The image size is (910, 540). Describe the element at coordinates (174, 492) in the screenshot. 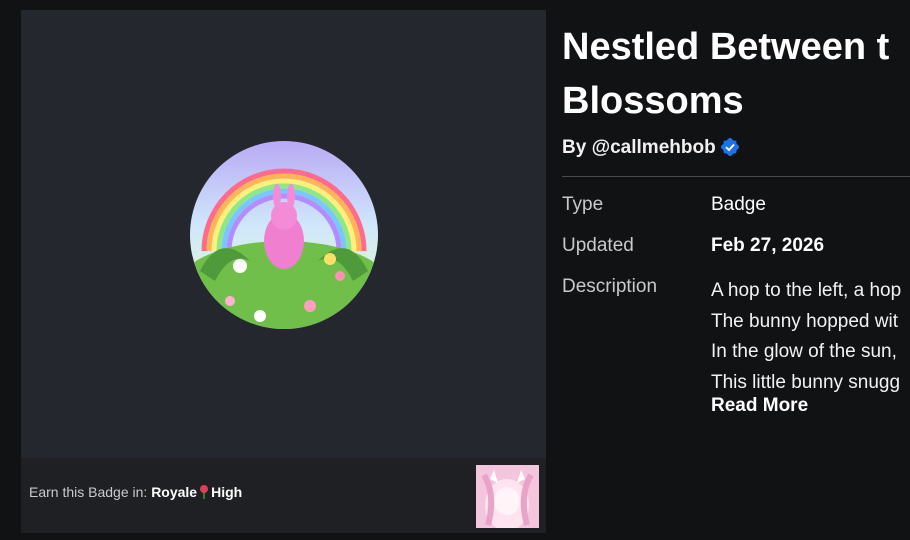

I see `game-name-part1: Royale` at that location.